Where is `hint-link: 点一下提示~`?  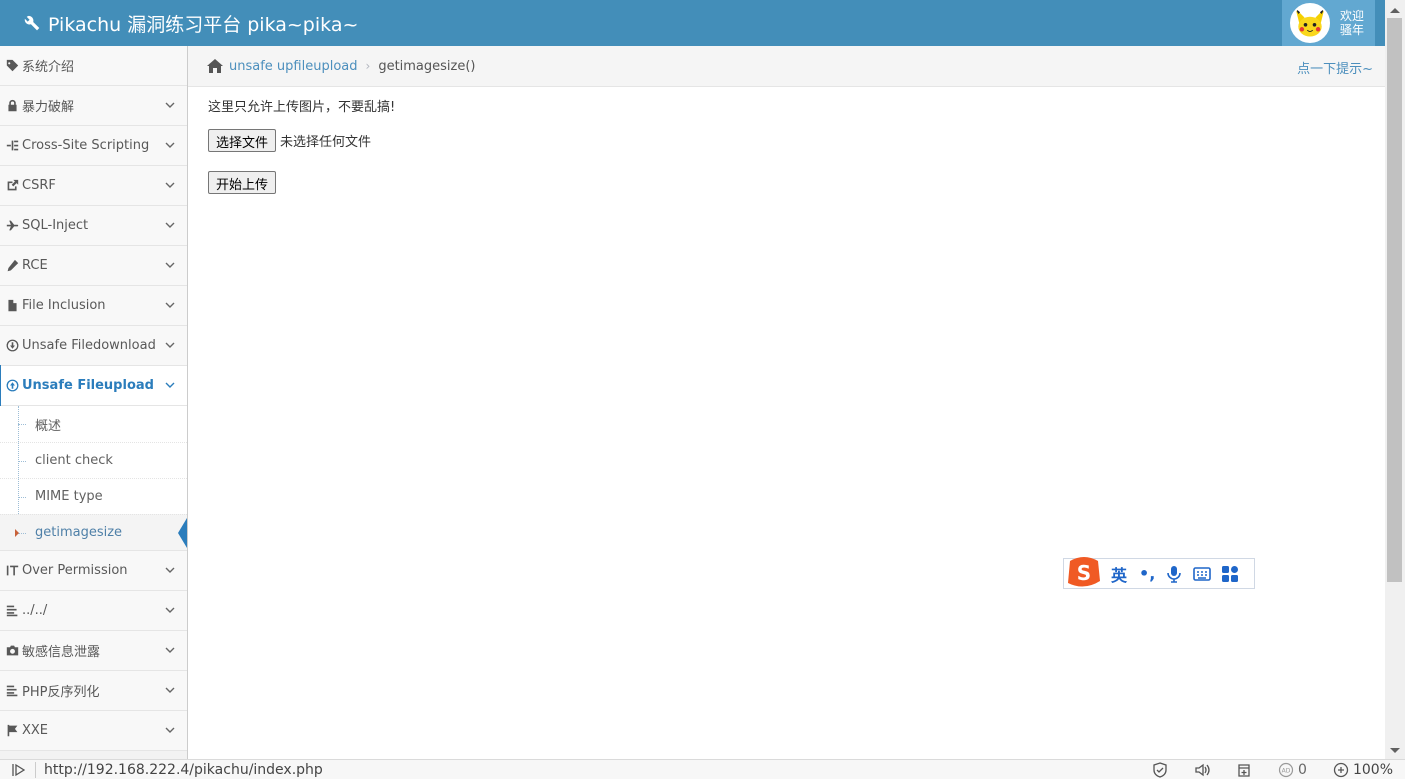
hint-link: 点一下提示~ is located at coordinates (1335, 67).